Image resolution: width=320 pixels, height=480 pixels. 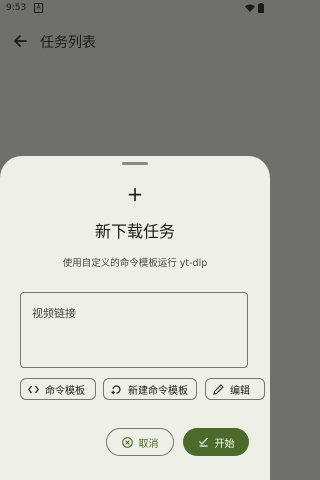 I want to click on start-button: 开始, so click(x=216, y=442).